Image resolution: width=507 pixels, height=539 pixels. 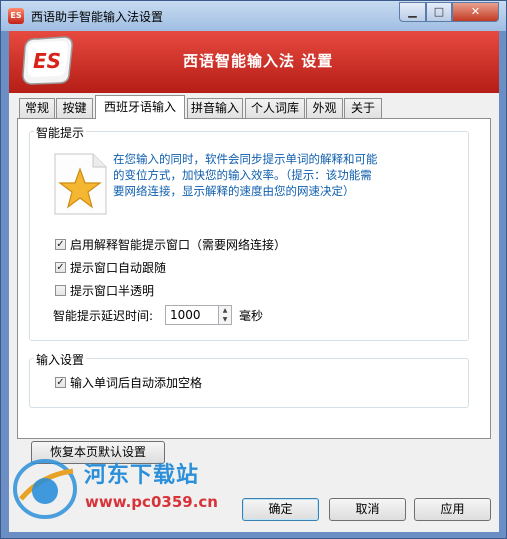 What do you see at coordinates (251, 316) in the screenshot?
I see `delay-unit: 毫秒` at bounding box center [251, 316].